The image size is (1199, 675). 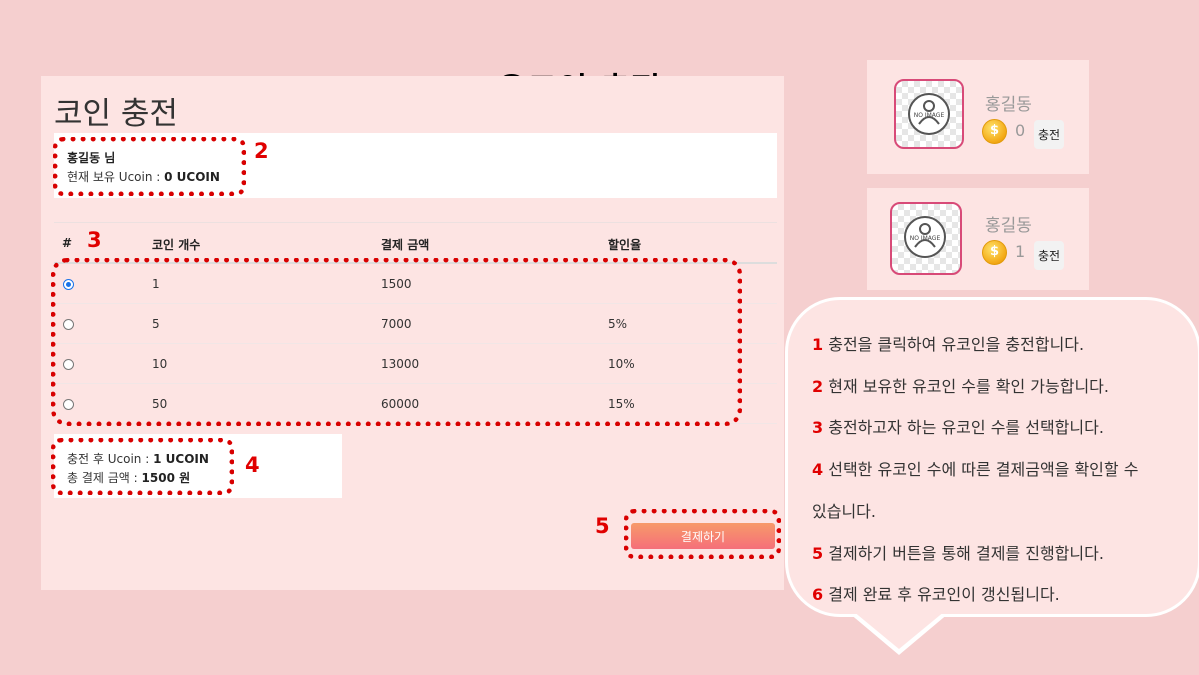 What do you see at coordinates (116, 114) in the screenshot?
I see `page-title: 코인 충전` at bounding box center [116, 114].